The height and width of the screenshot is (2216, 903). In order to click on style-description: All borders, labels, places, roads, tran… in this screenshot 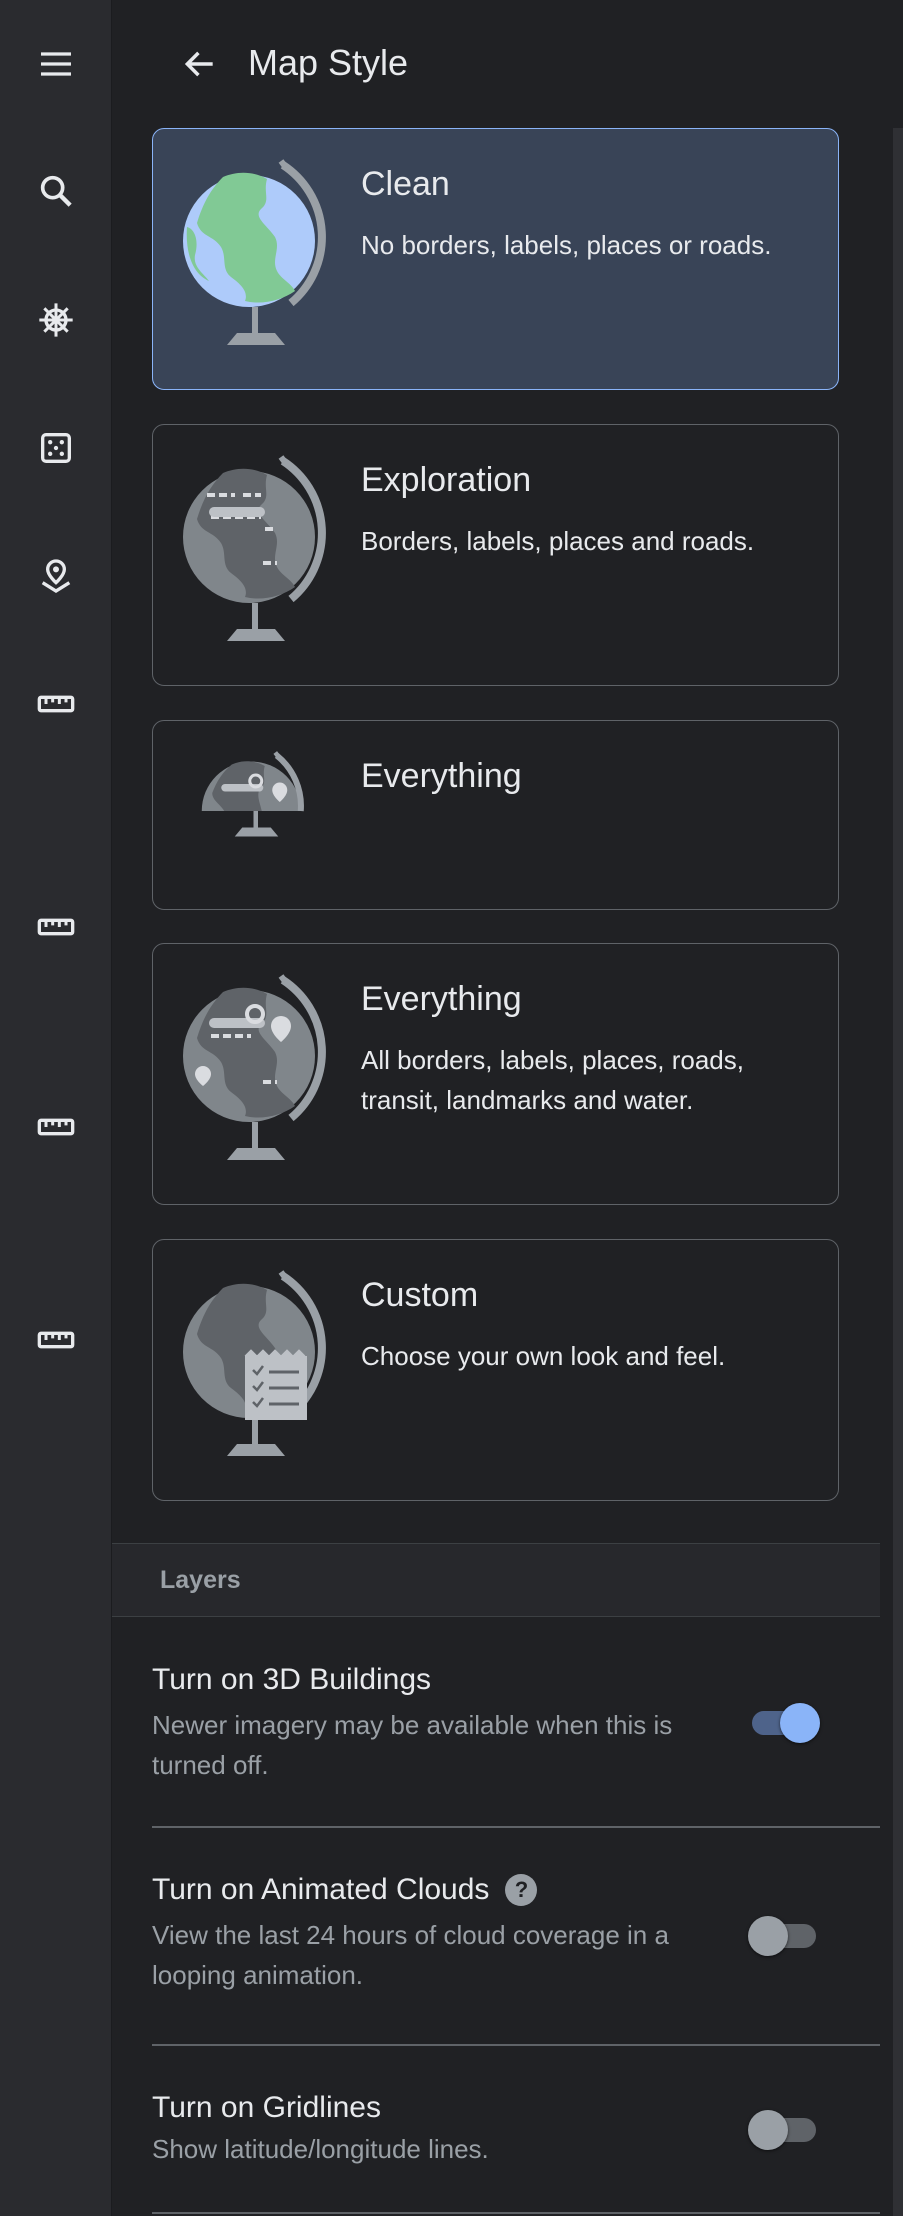, I will do `click(552, 1080)`.